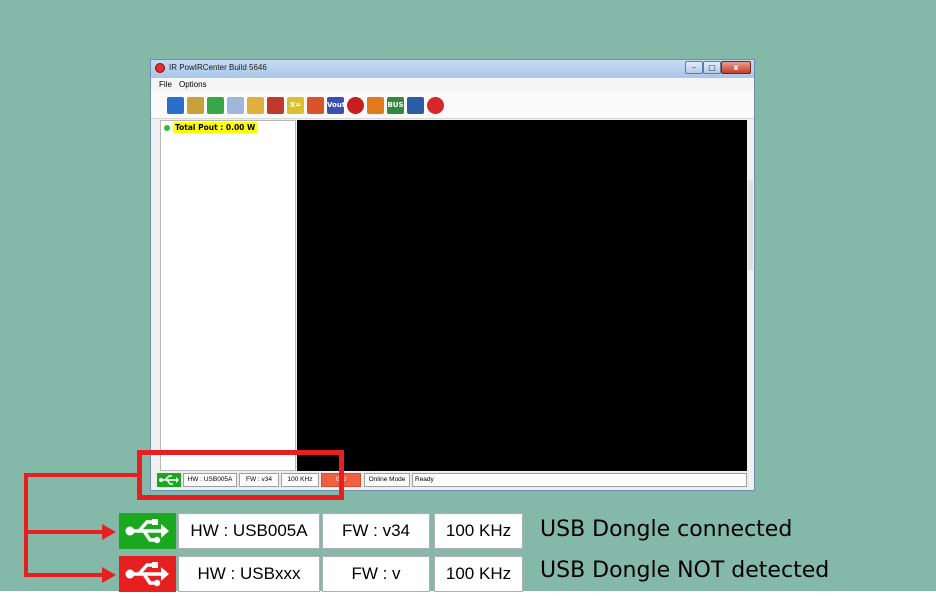  I want to click on usb-not-detected-icon, so click(147, 574).